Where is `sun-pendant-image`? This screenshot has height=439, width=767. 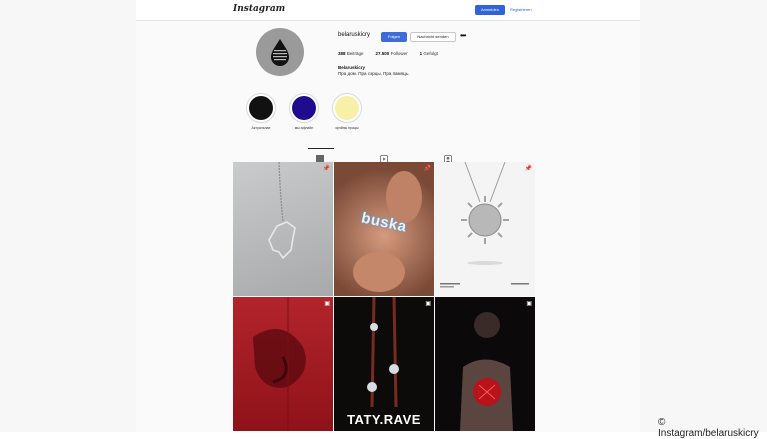 sun-pendant-image is located at coordinates (484, 225).